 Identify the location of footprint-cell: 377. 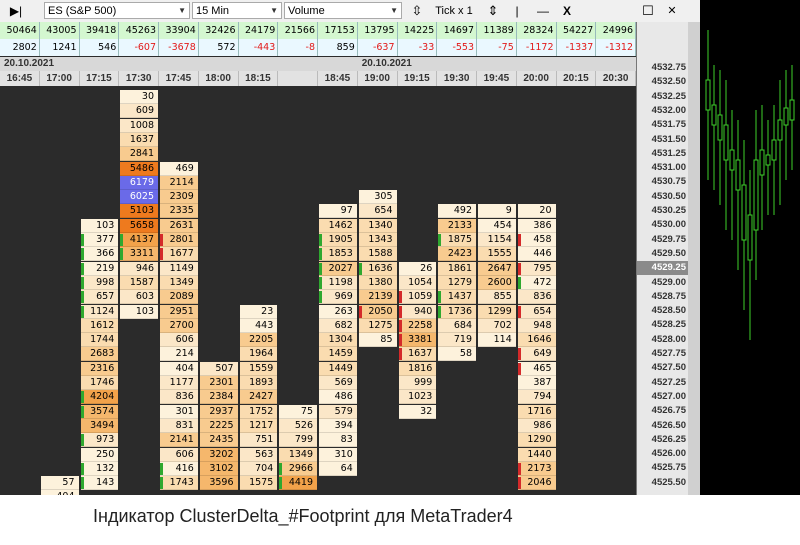
(99, 240).